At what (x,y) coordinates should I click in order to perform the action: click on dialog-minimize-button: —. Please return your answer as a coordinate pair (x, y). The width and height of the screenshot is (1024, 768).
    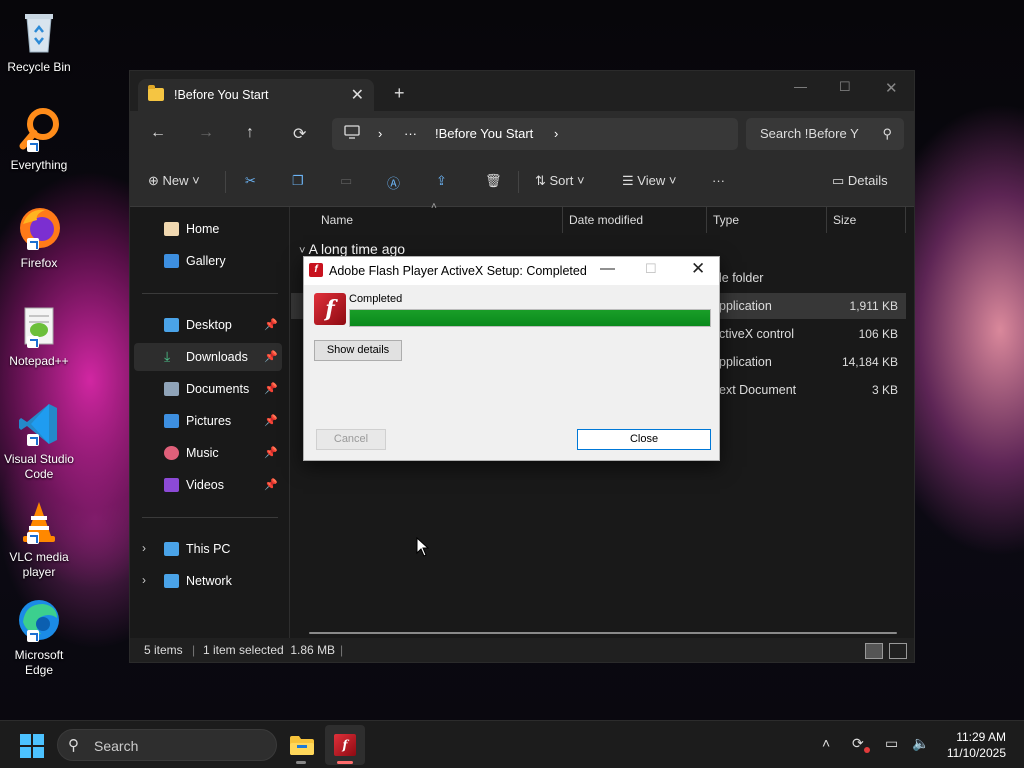
    Looking at the image, I should click on (607, 268).